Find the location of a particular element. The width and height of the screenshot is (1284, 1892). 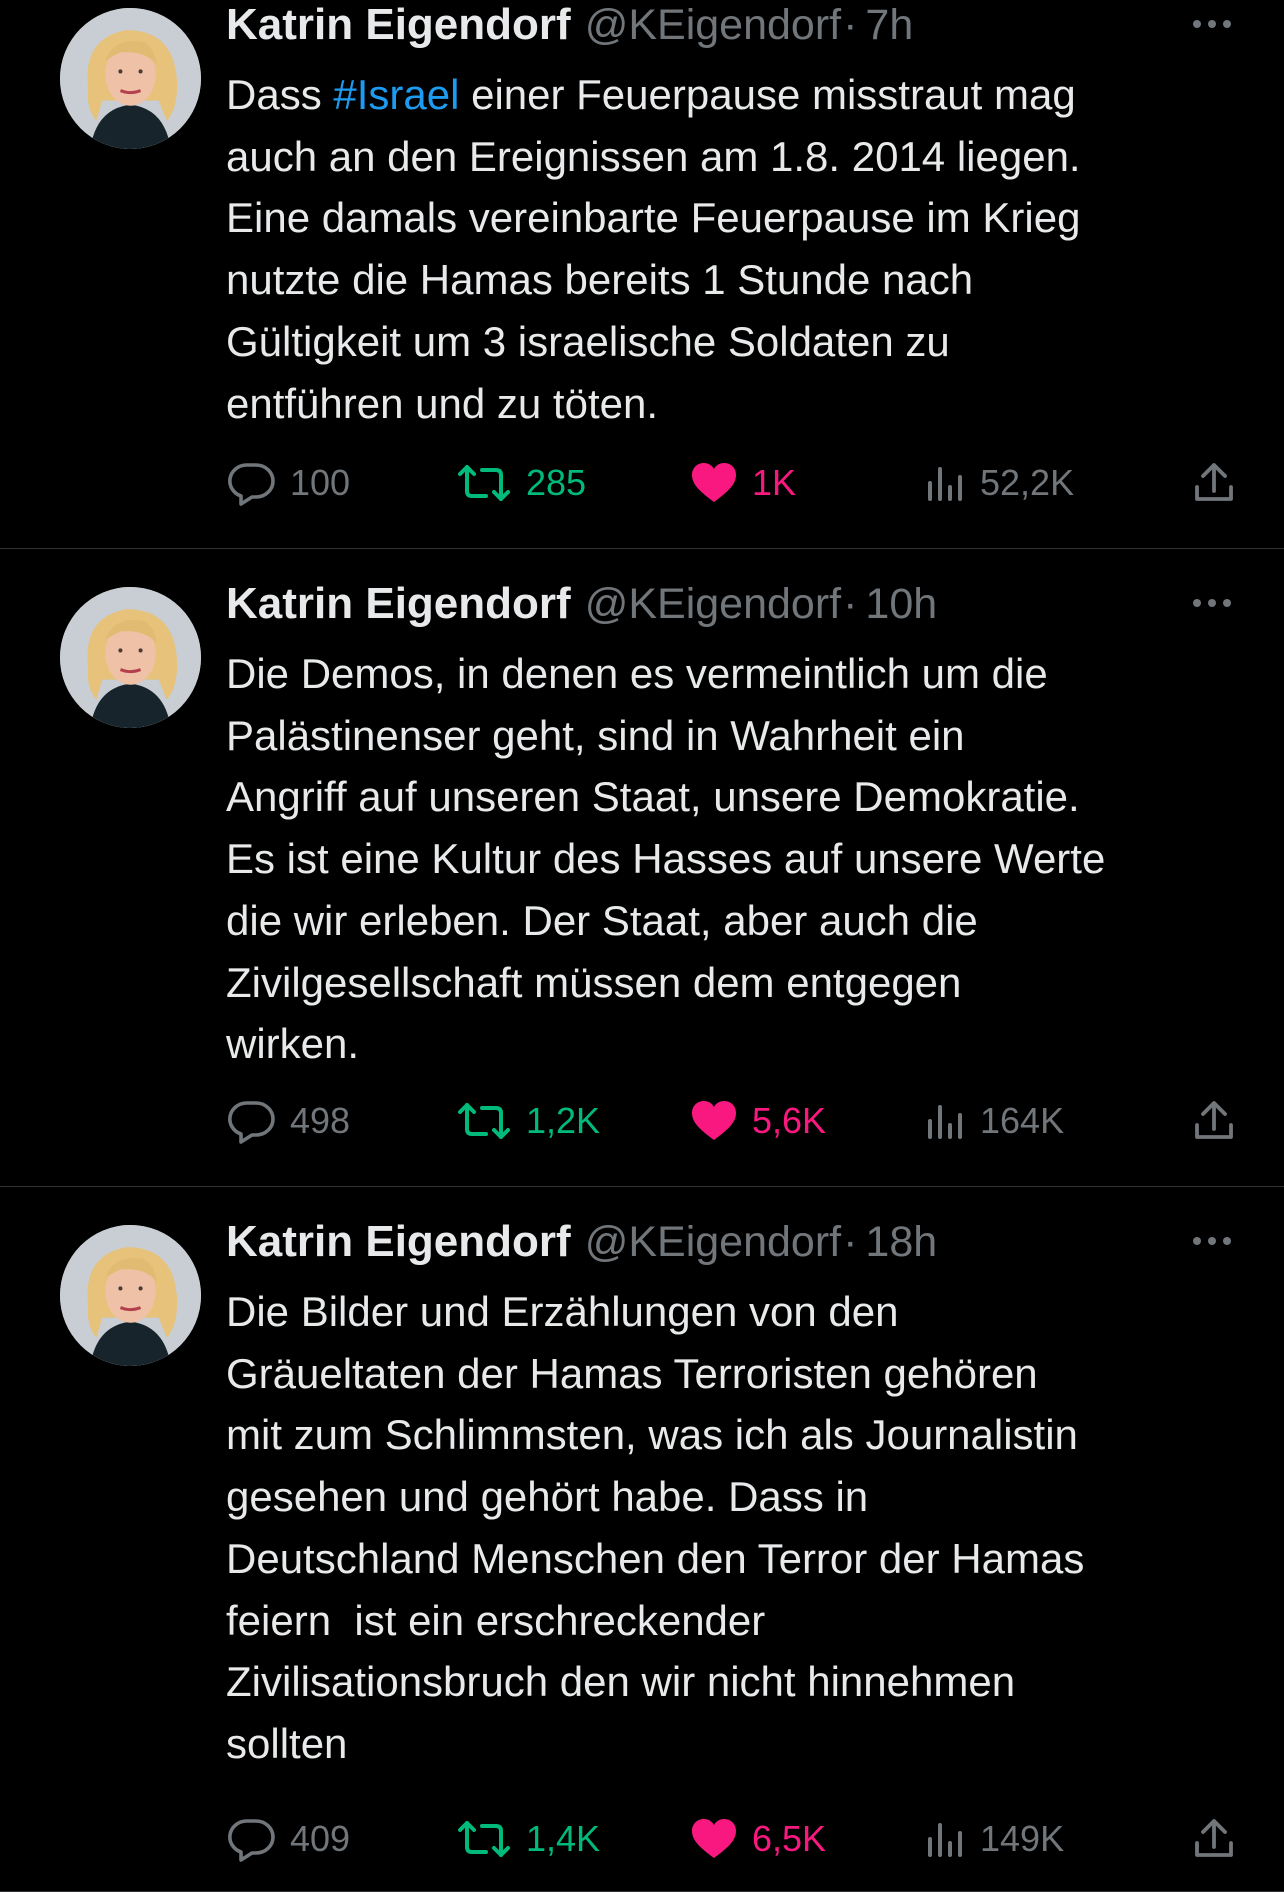

tweet-text-line: gesehen und gehört habe. Dass in is located at coordinates (547, 1497).